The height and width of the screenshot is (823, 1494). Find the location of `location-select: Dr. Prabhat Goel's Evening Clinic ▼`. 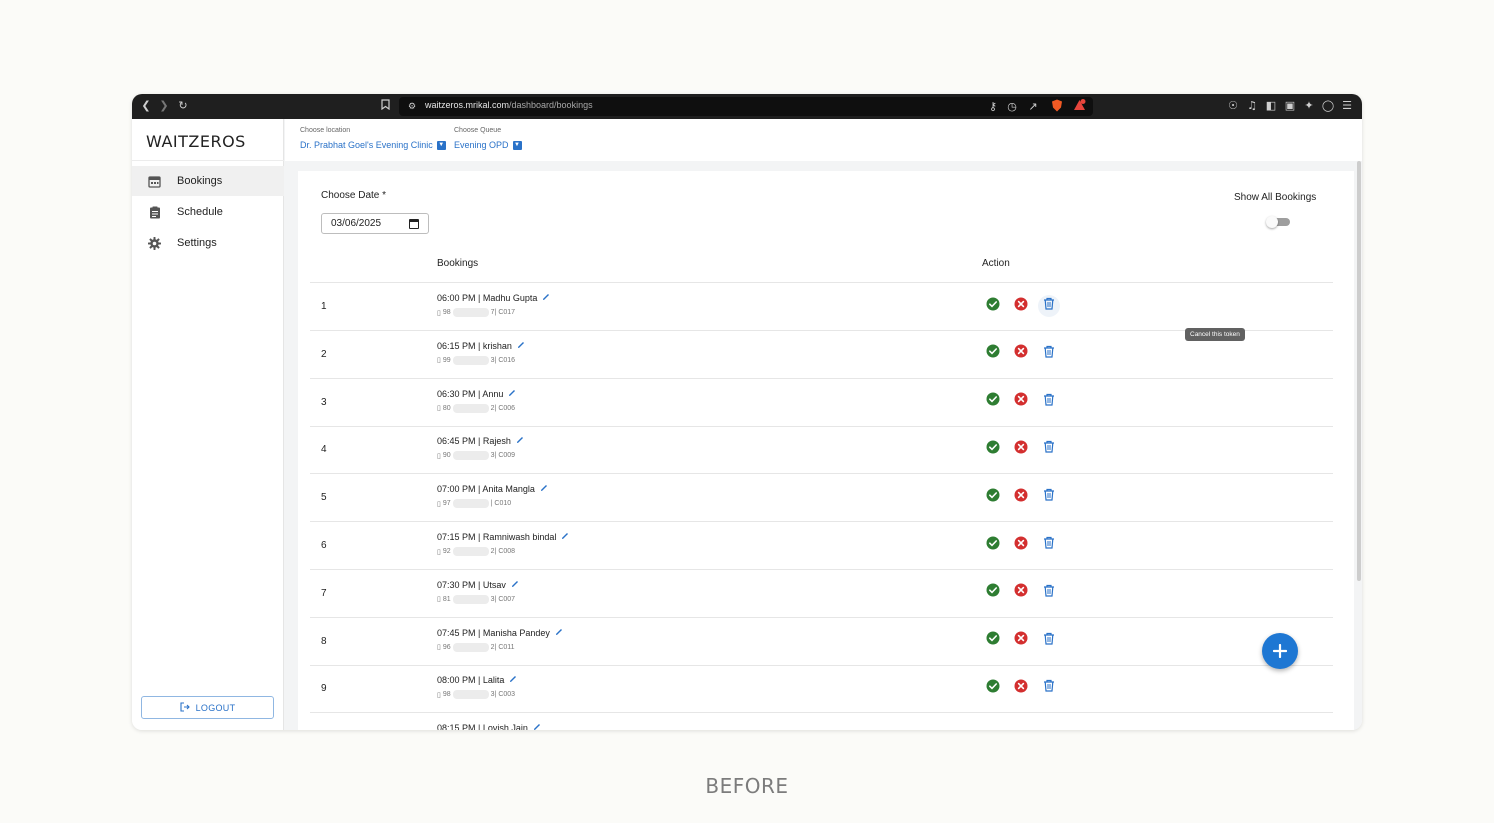

location-select: Dr. Prabhat Goel's Evening Clinic ▼ is located at coordinates (373, 145).